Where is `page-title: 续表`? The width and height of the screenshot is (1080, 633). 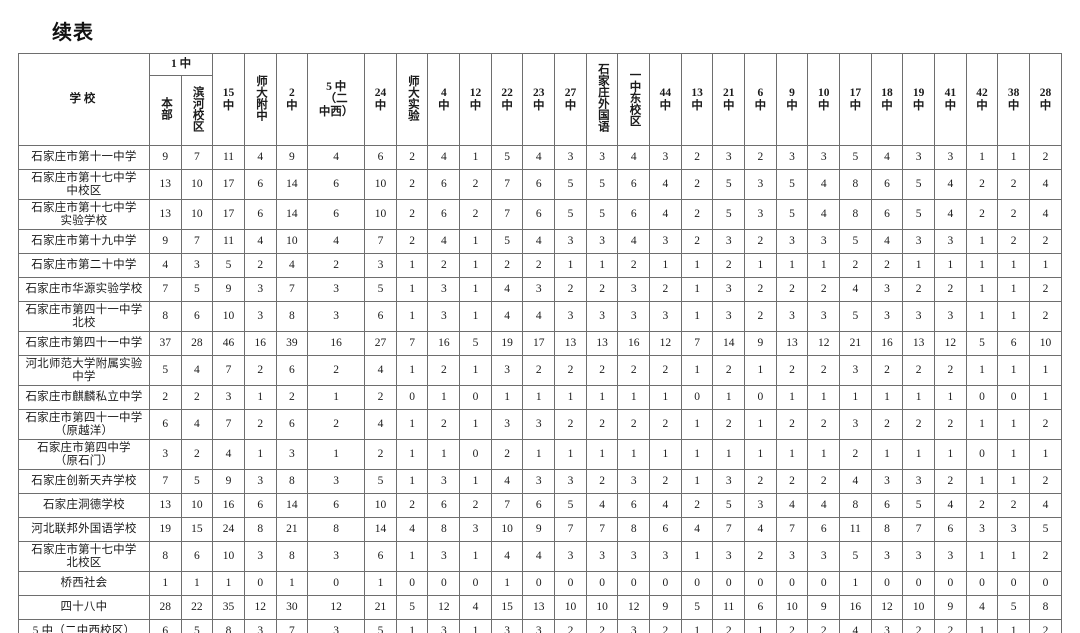
page-title: 续表 is located at coordinates (73, 32).